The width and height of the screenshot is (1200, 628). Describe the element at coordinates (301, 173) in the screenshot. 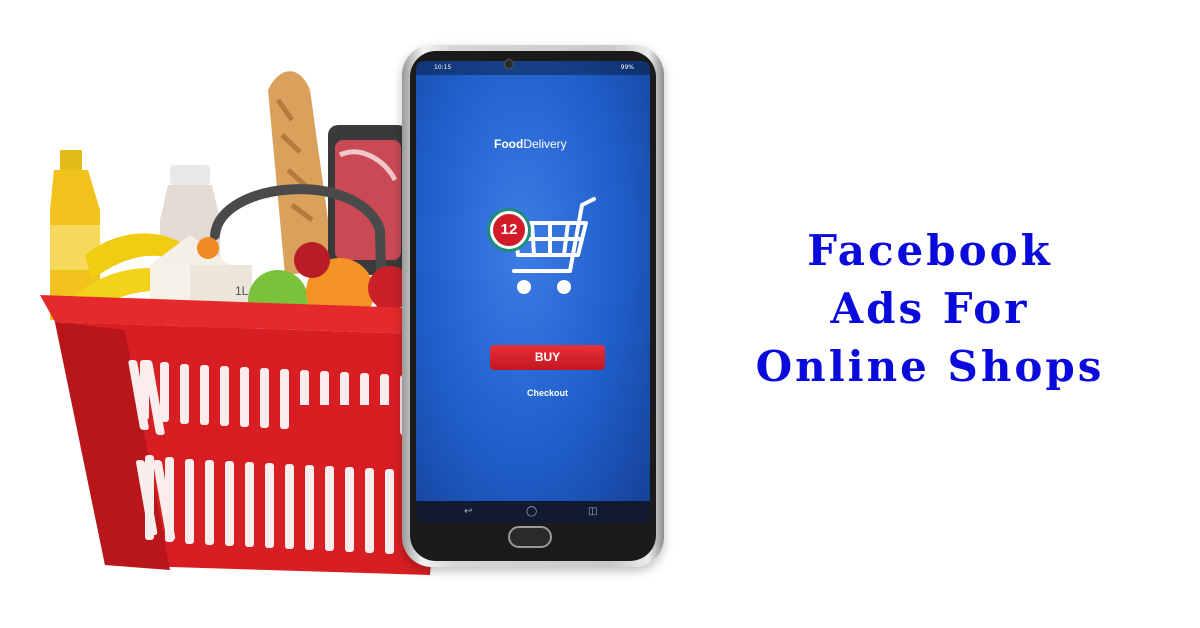

I see `baguette` at that location.